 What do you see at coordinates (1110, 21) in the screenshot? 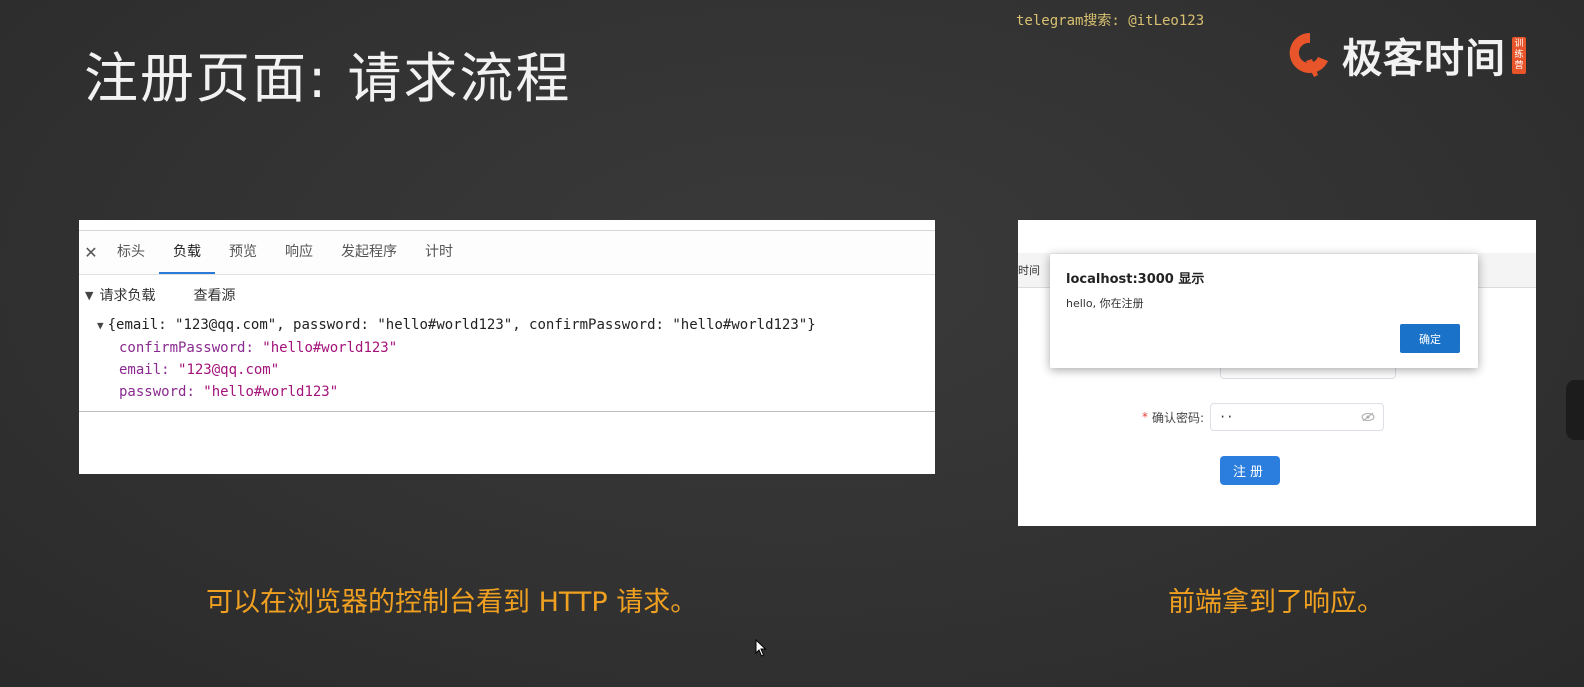
I see `watermark-text: telegram搜索: @itLeo123` at bounding box center [1110, 21].